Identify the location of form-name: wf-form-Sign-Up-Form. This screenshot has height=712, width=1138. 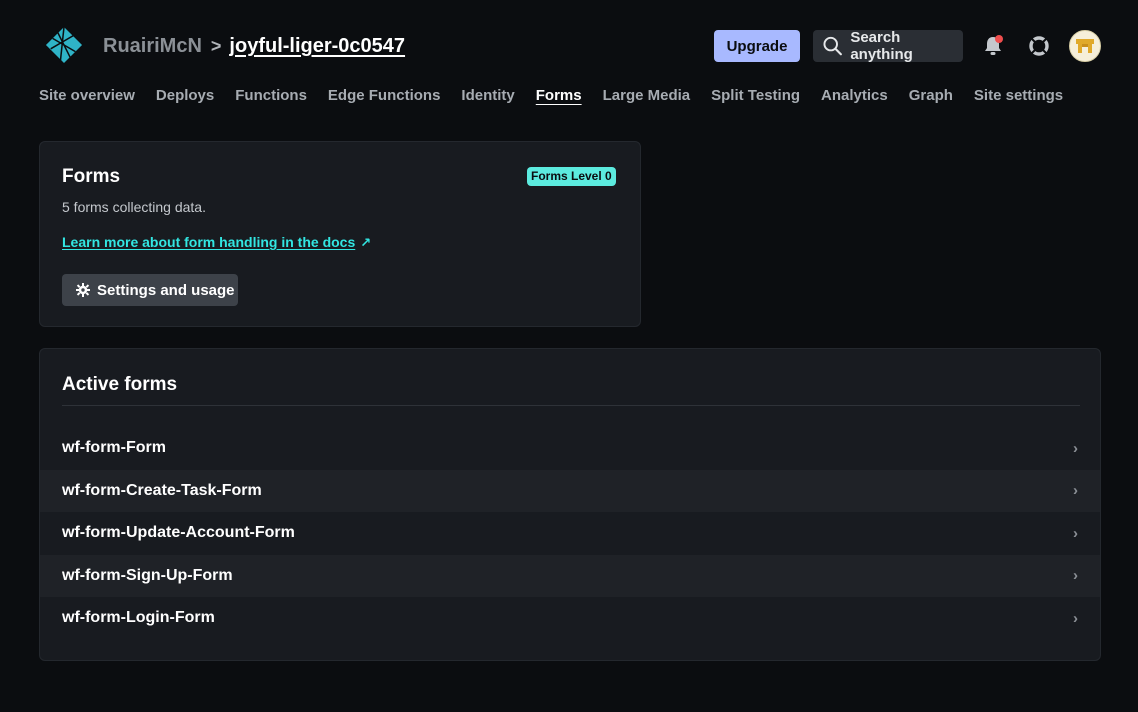
(147, 575).